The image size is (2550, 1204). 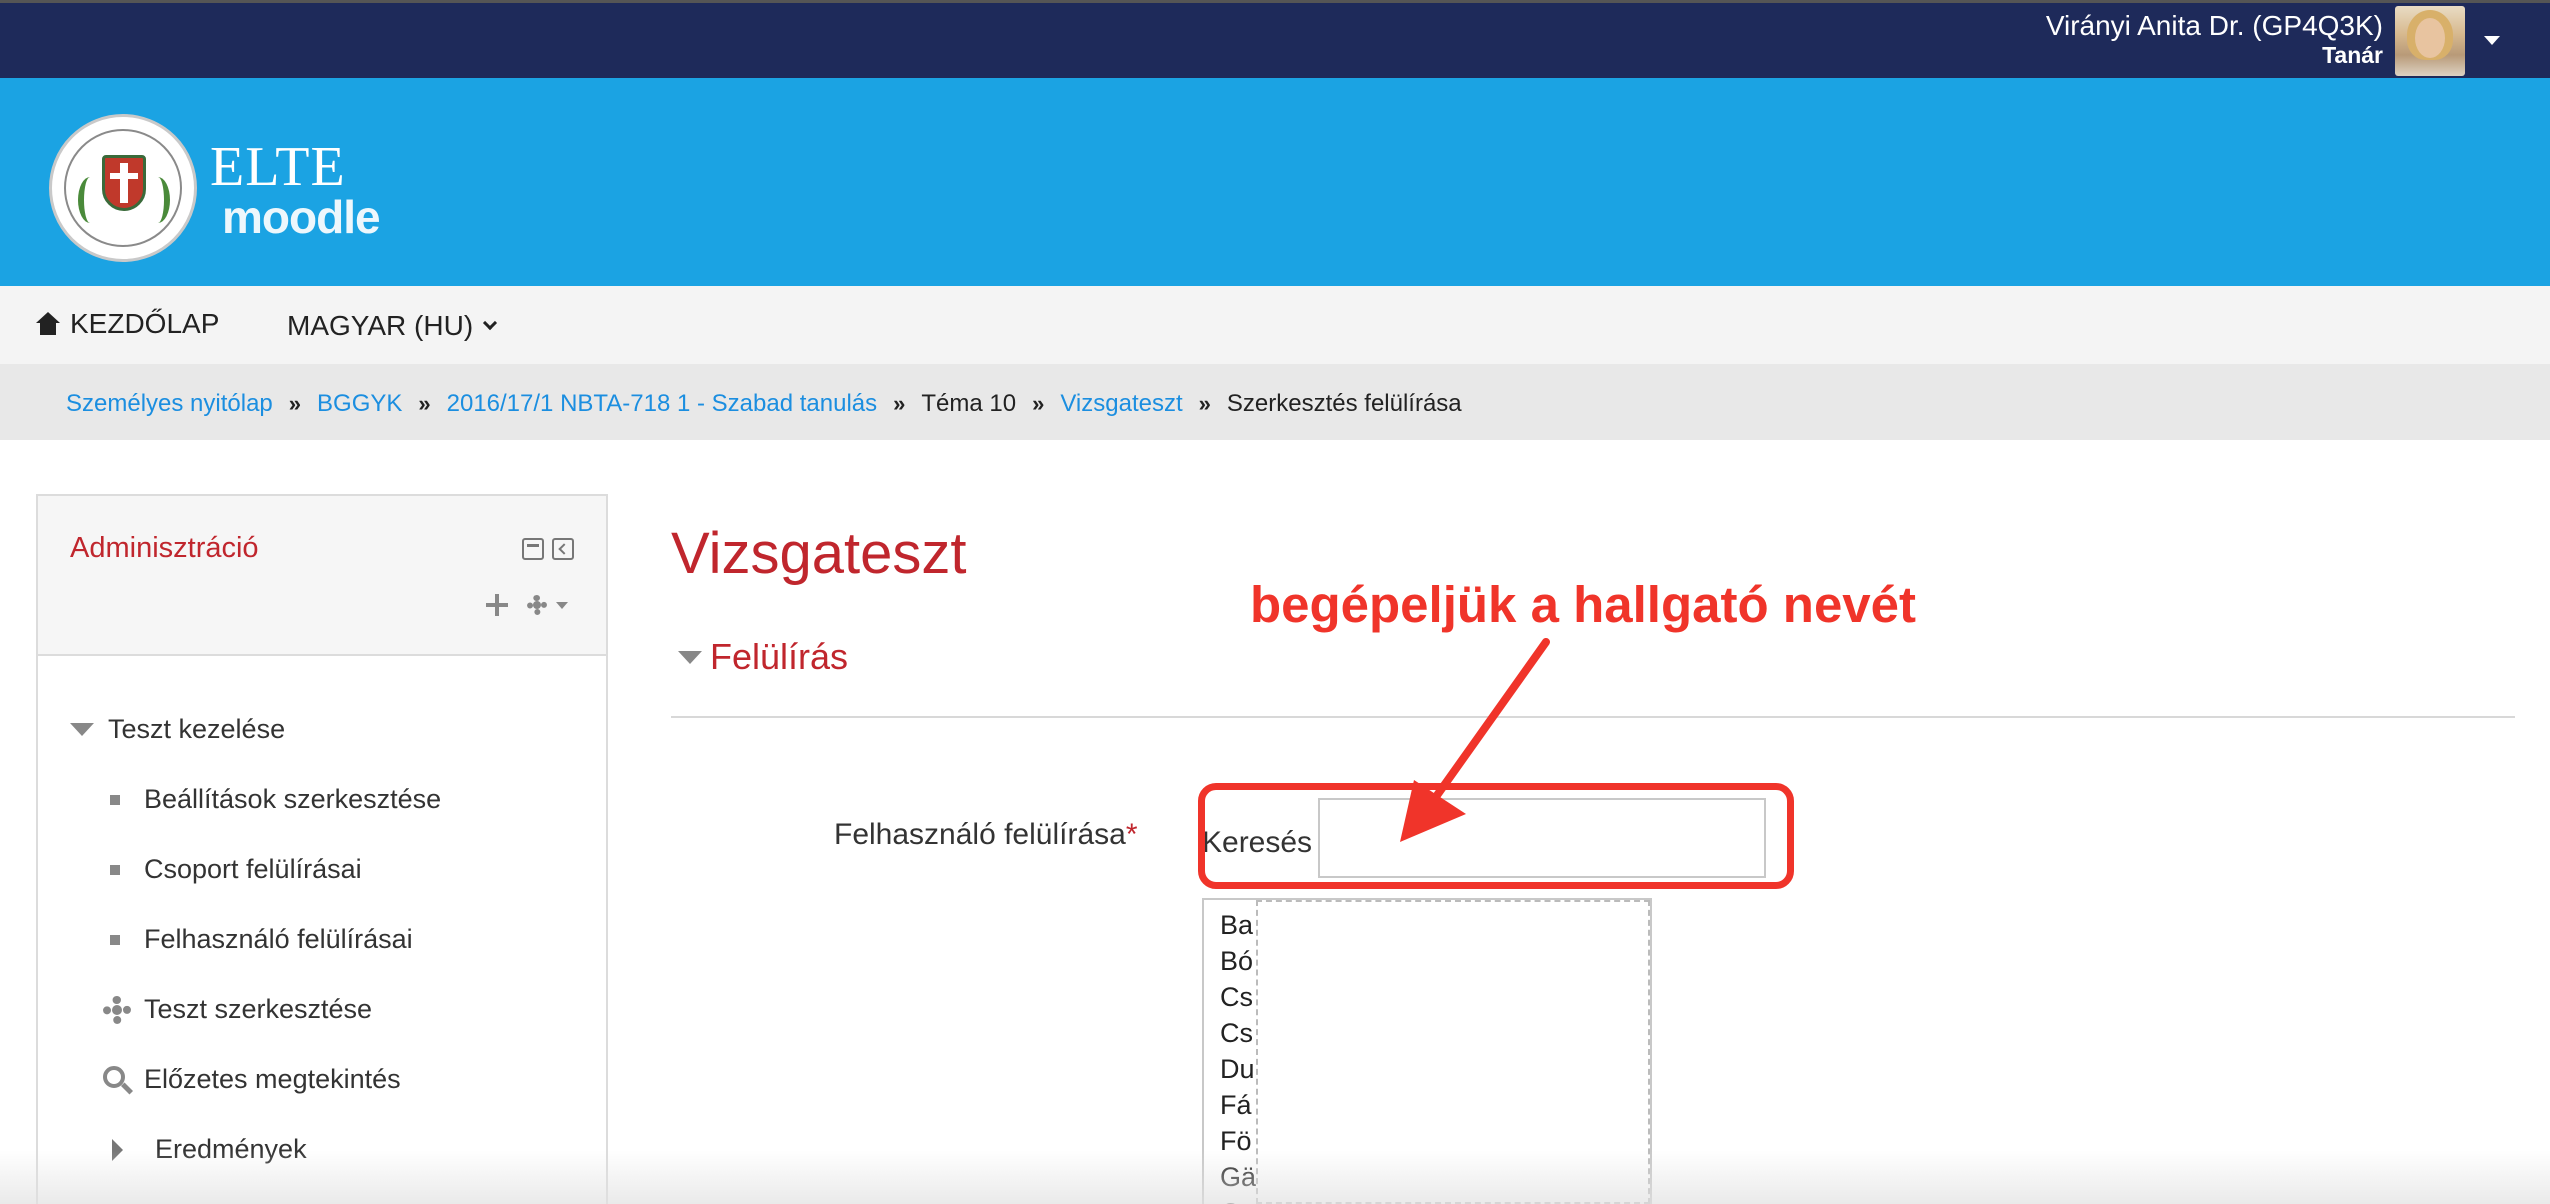 I want to click on user-role: Tanár, so click(x=2352, y=55).